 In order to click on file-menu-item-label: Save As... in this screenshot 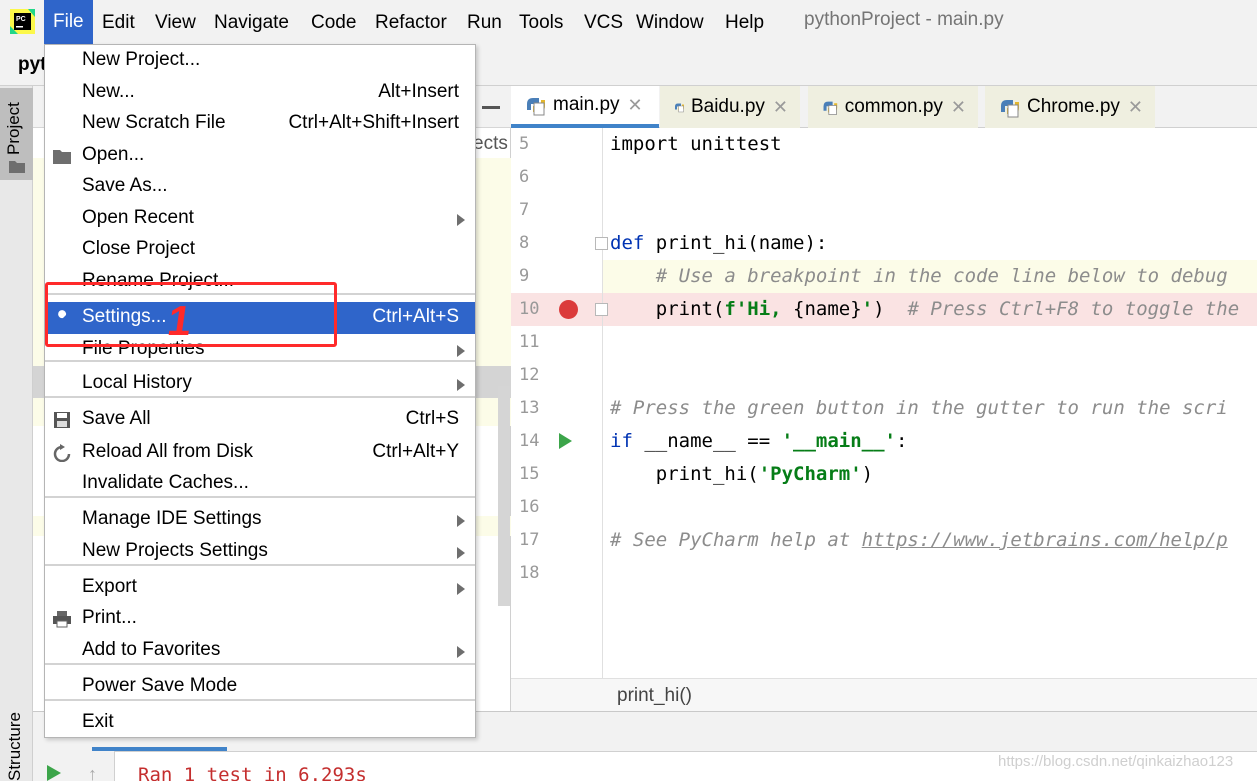, I will do `click(125, 185)`.